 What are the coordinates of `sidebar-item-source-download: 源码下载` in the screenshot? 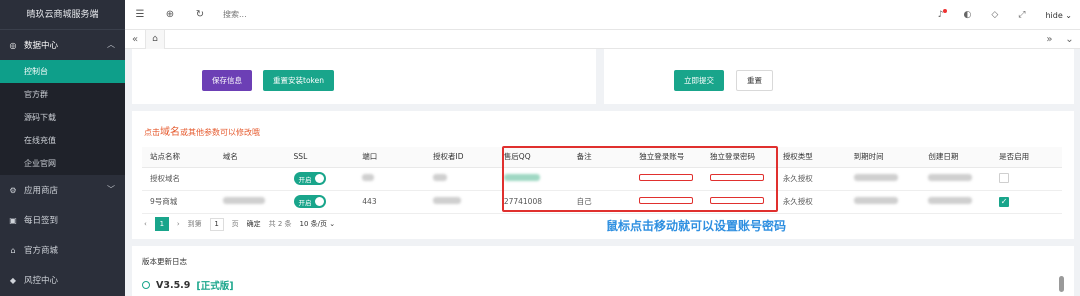 It's located at (62, 117).